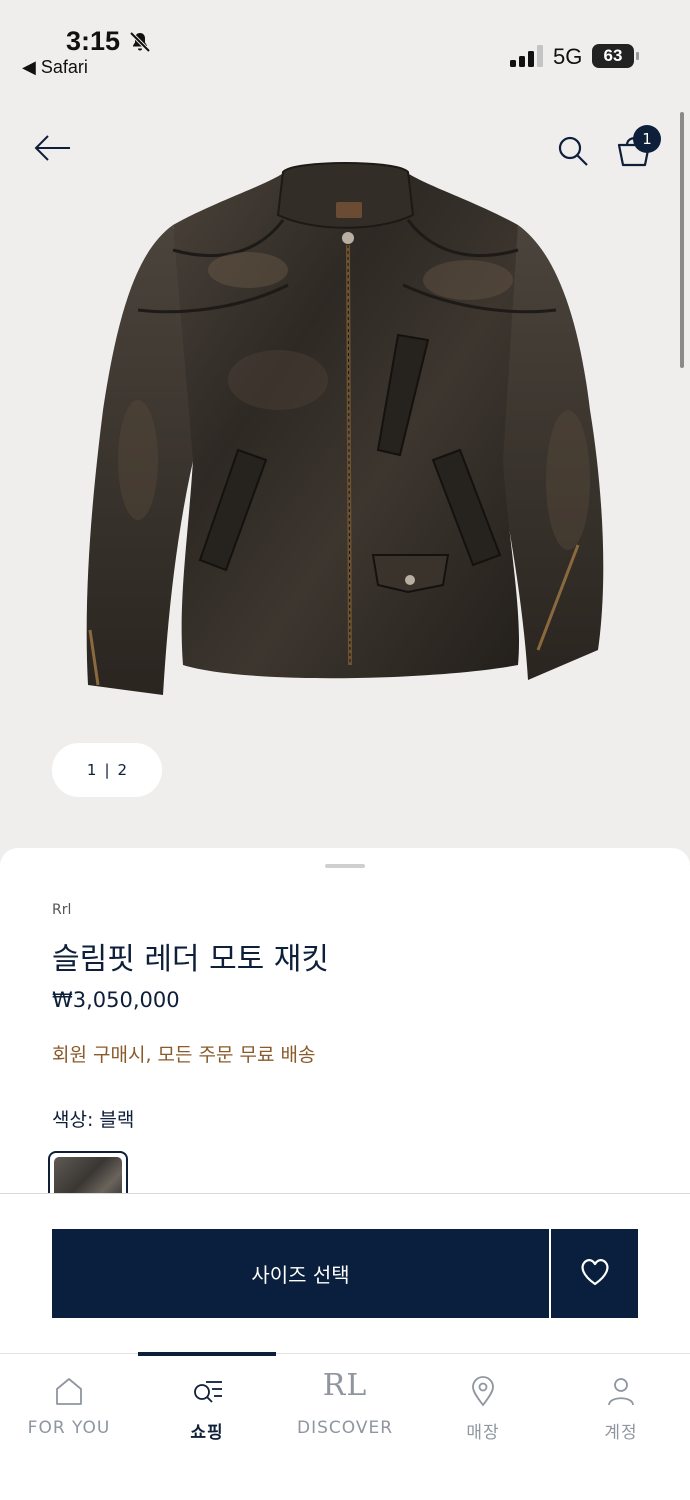 Image resolution: width=690 pixels, height=1500 pixels. What do you see at coordinates (69, 1391) in the screenshot?
I see `home-icon` at bounding box center [69, 1391].